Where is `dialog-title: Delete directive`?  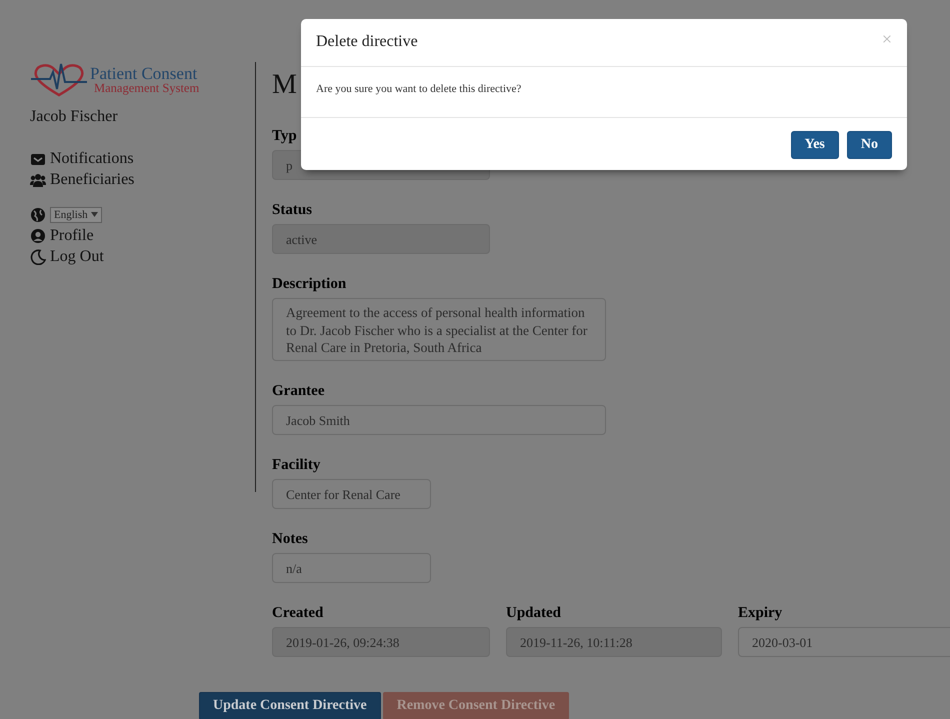
dialog-title: Delete directive is located at coordinates (367, 42).